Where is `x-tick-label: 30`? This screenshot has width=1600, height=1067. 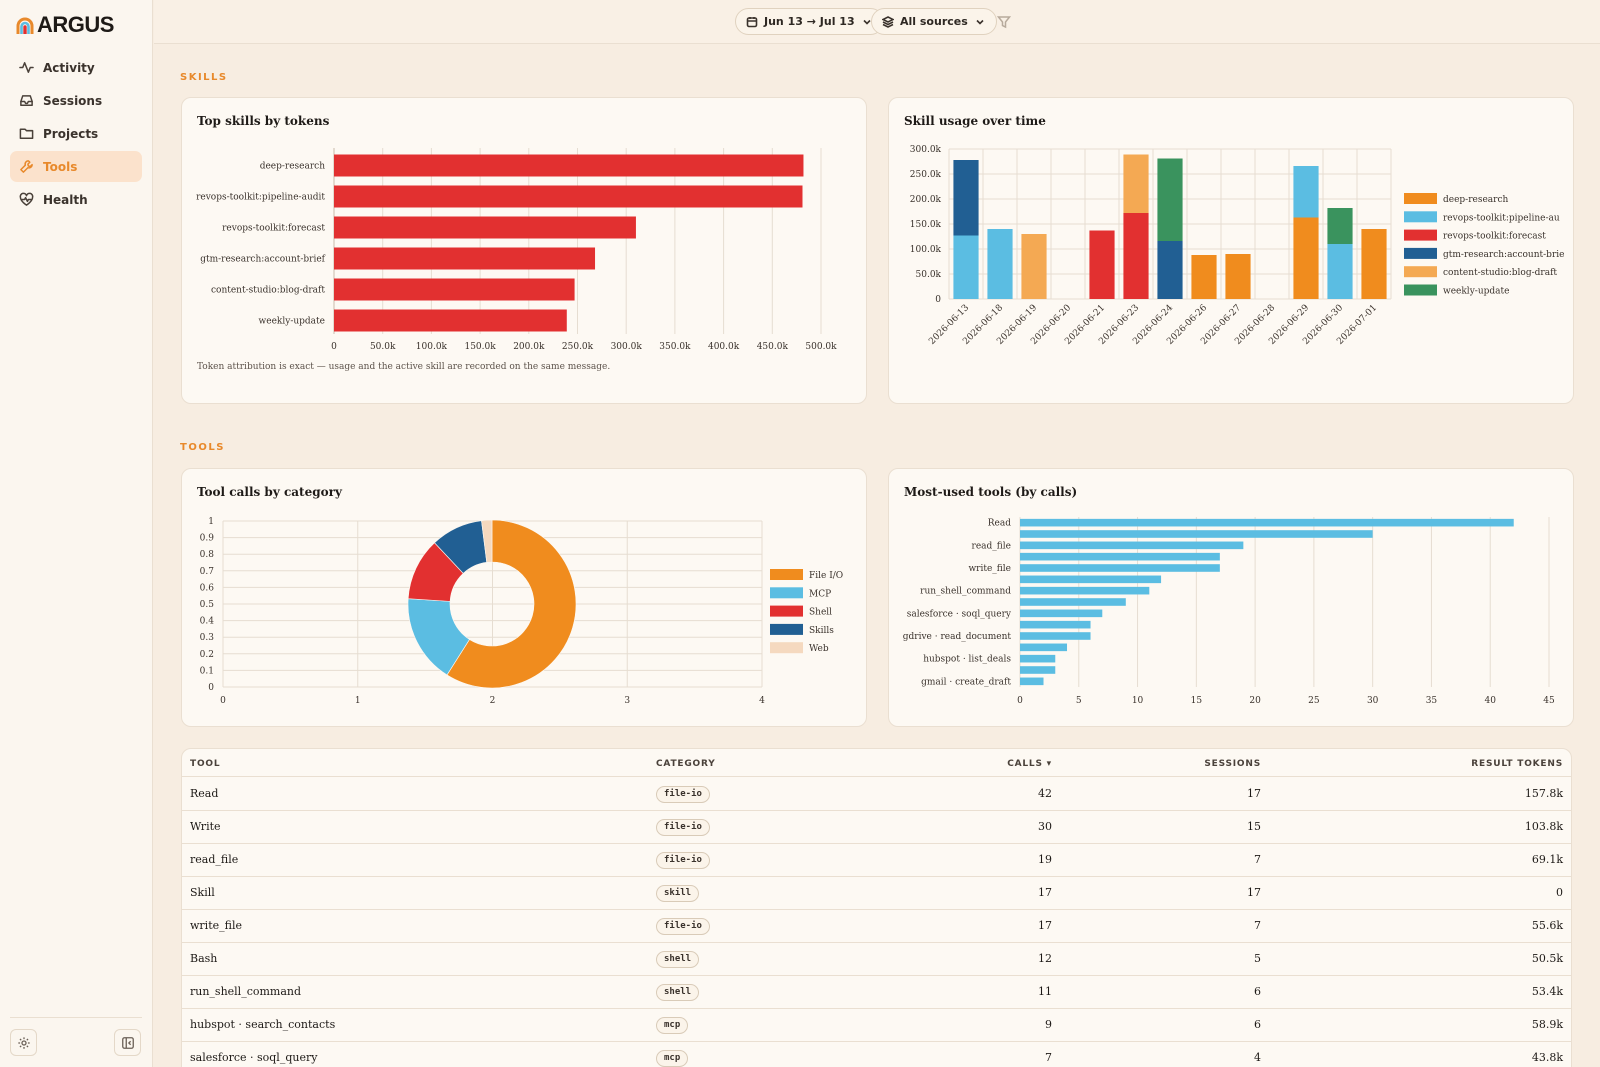 x-tick-label: 30 is located at coordinates (1373, 701).